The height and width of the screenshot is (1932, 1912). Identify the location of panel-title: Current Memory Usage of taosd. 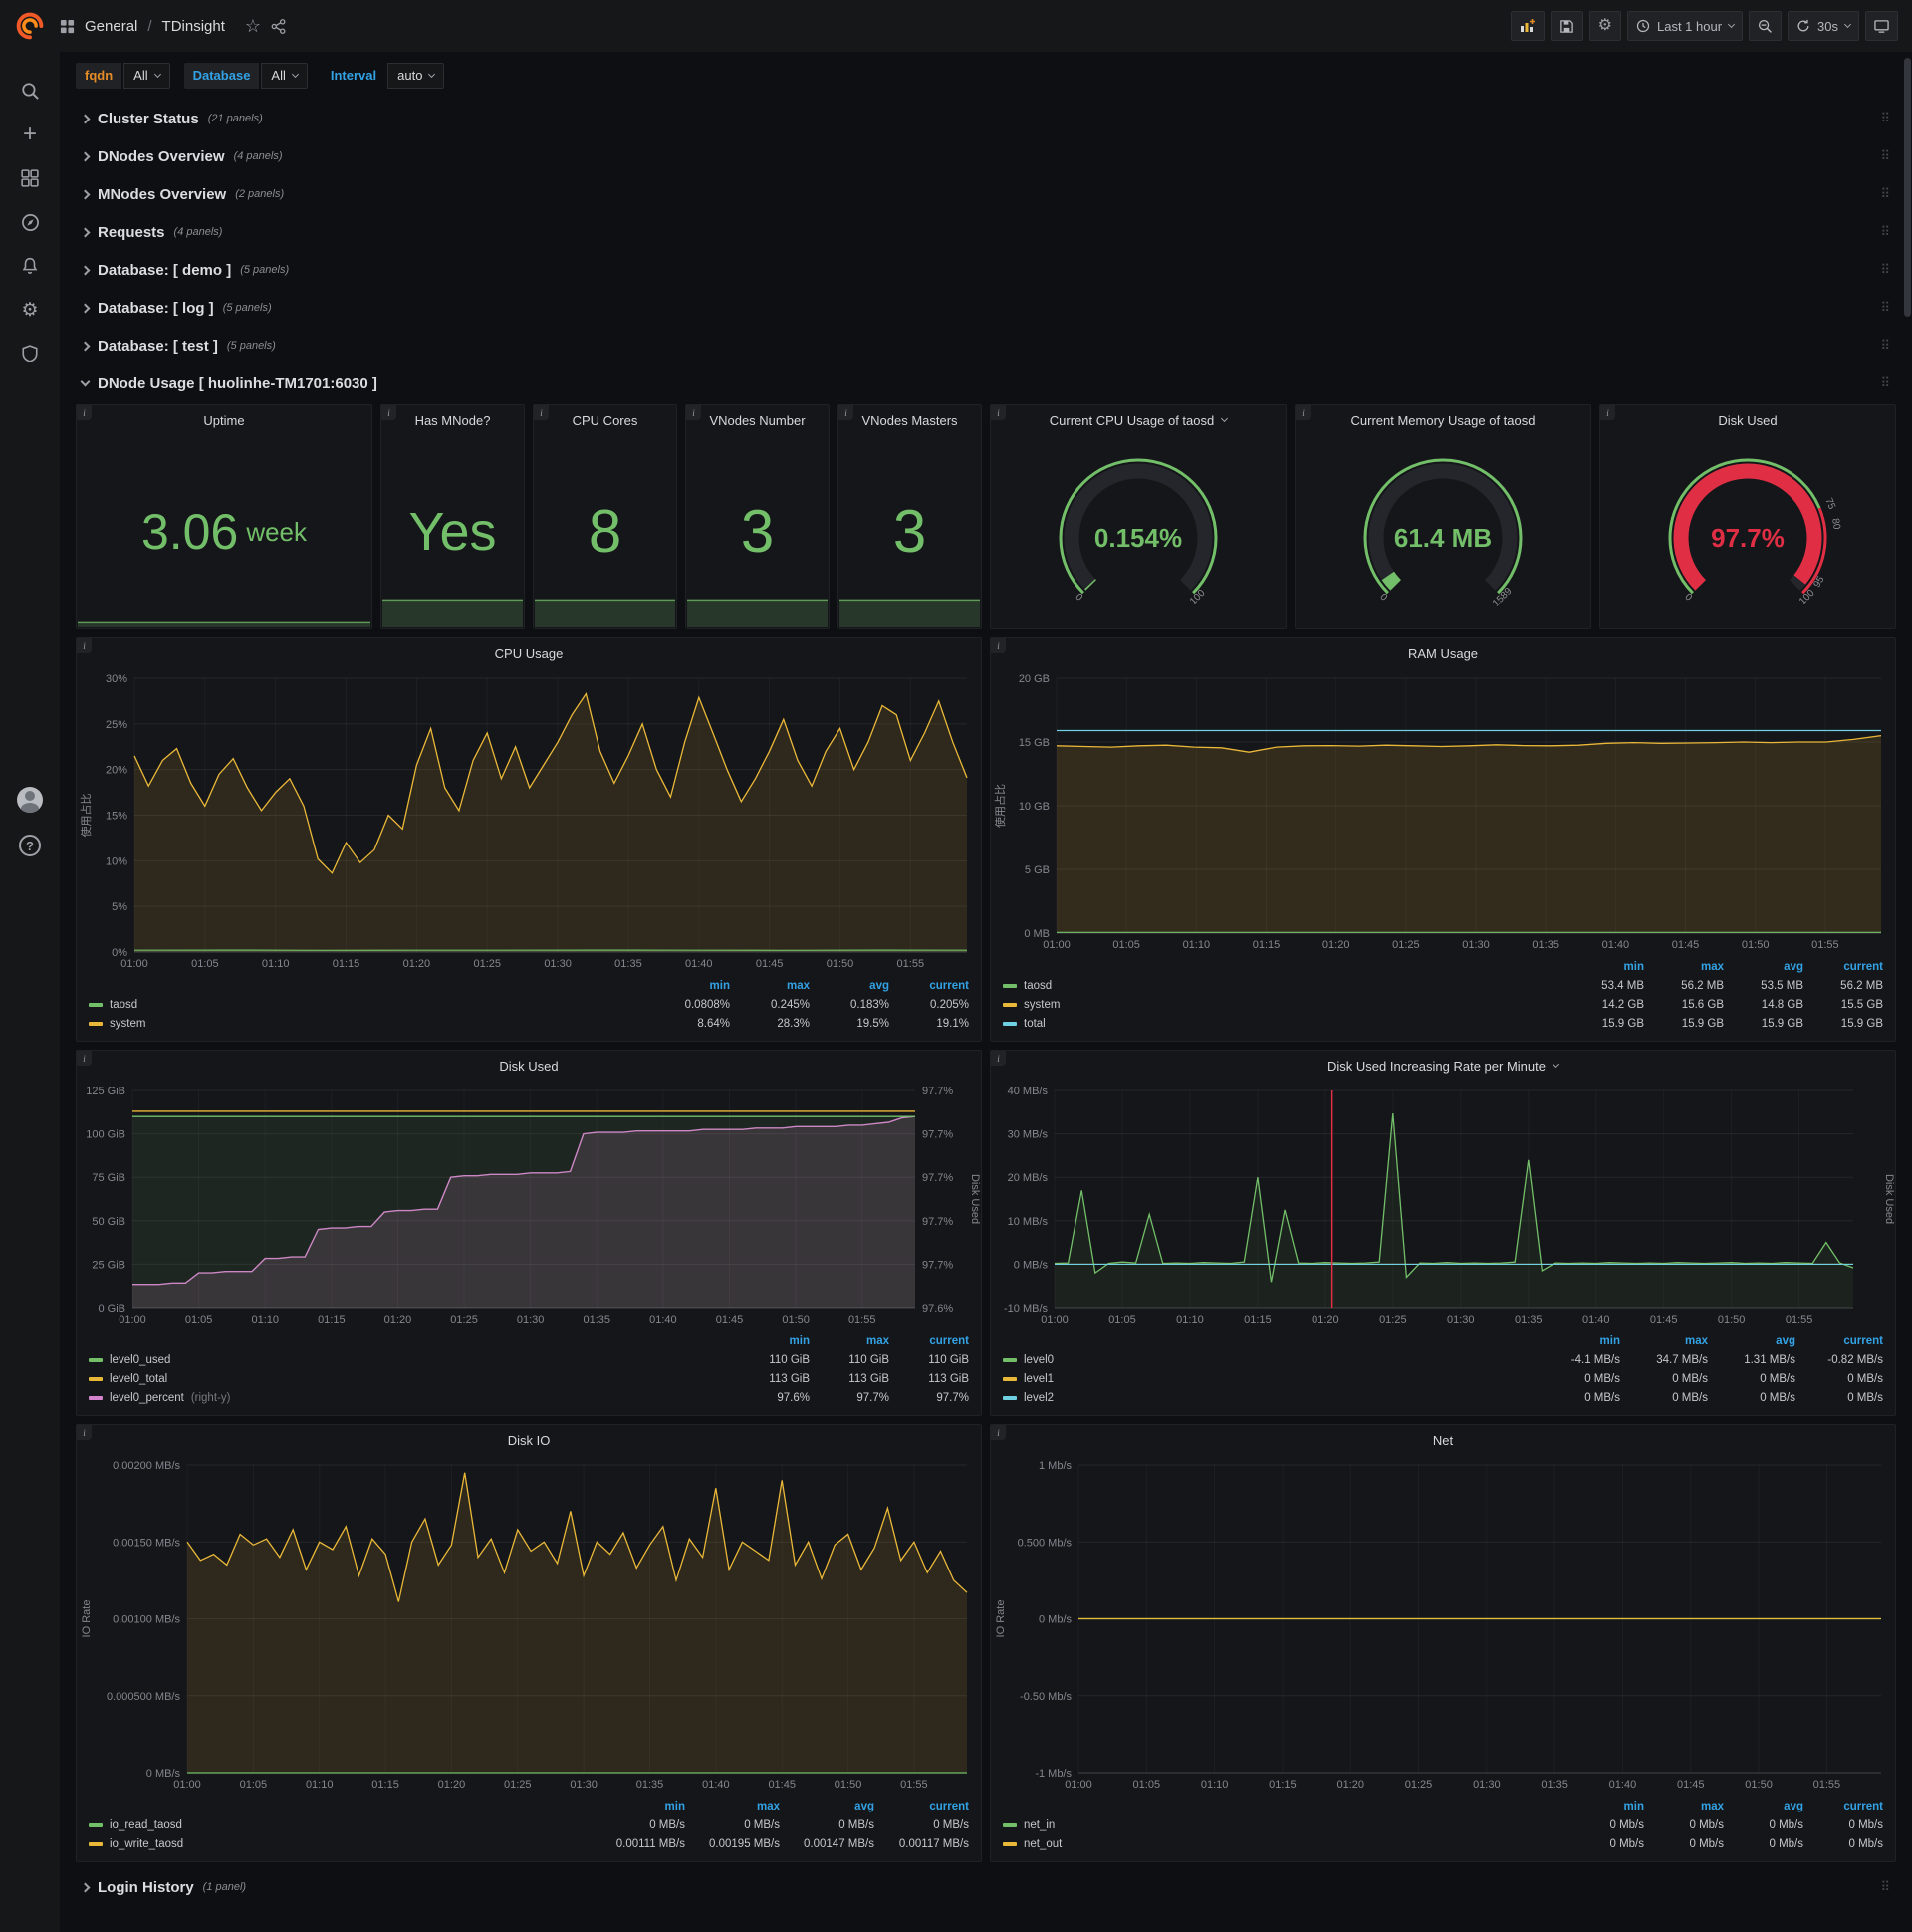
(1443, 420).